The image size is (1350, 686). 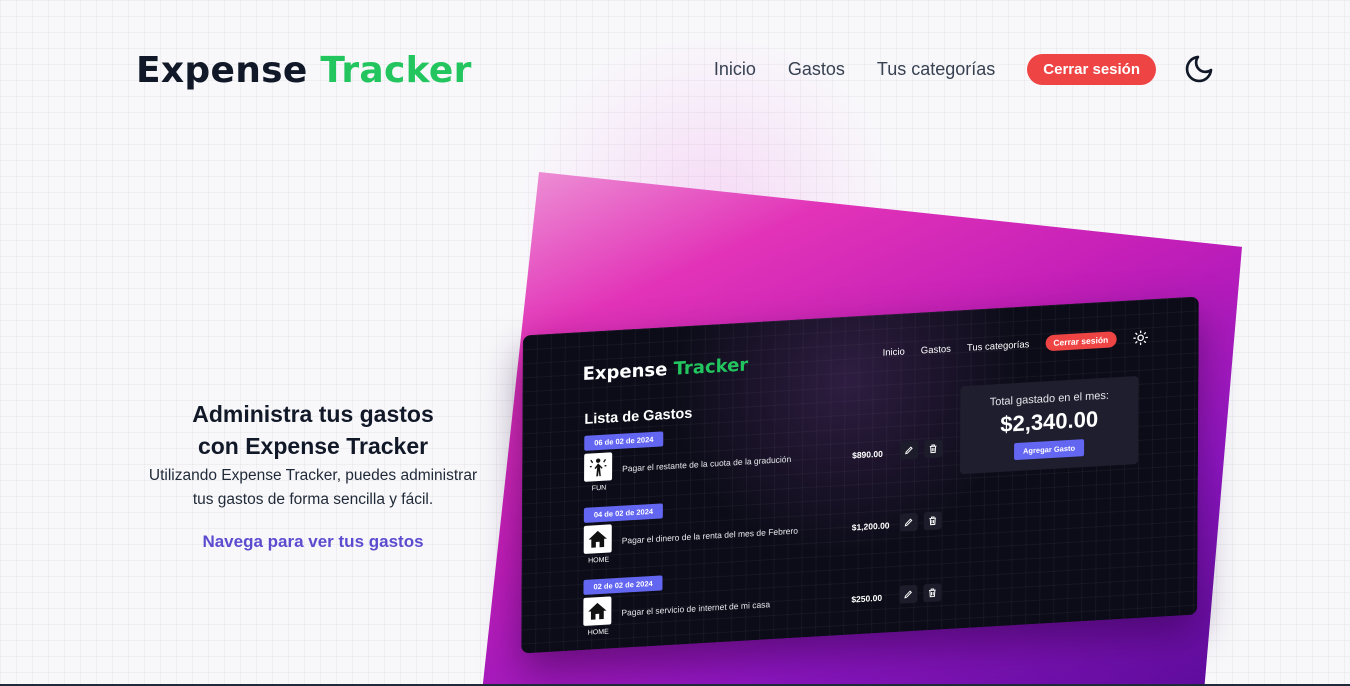 What do you see at coordinates (313, 414) in the screenshot?
I see `hero-title-line1: Administra tus gastos` at bounding box center [313, 414].